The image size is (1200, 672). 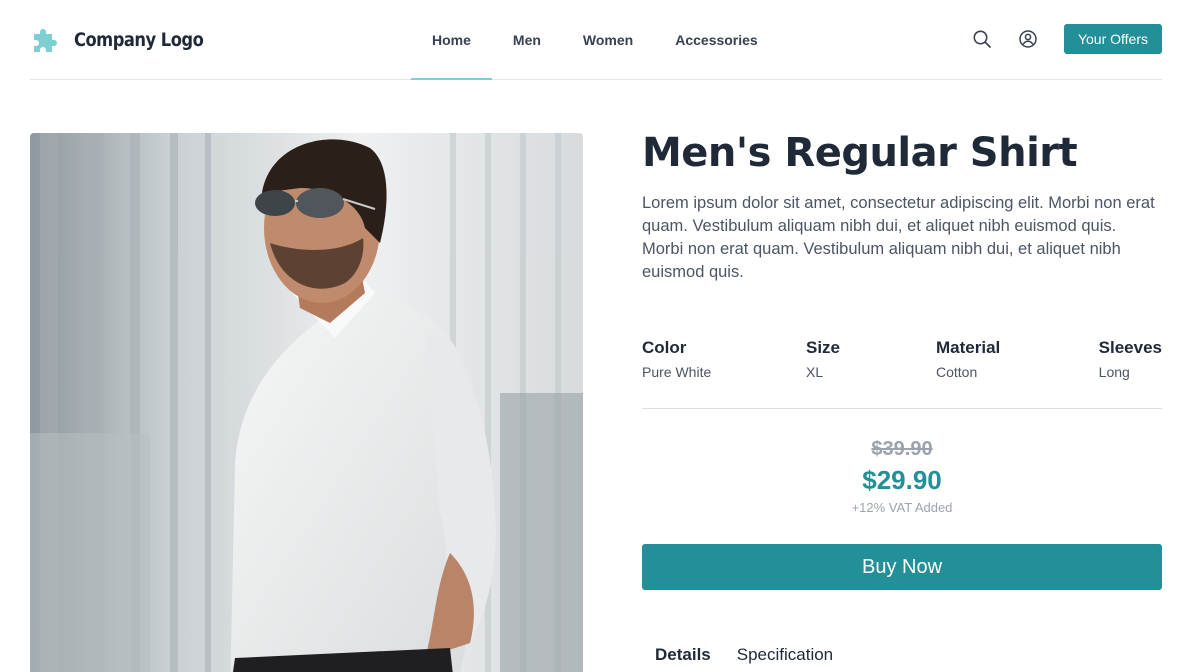 I want to click on tab-specification: Specification, so click(x=785, y=656).